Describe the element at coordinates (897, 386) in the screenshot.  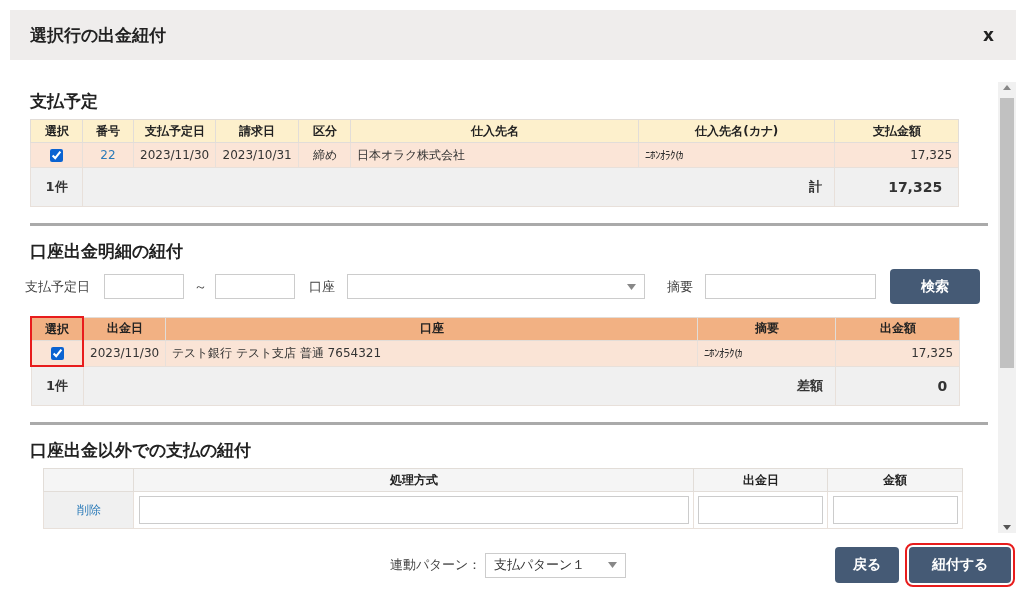
I see `difference-cell: 0` at that location.